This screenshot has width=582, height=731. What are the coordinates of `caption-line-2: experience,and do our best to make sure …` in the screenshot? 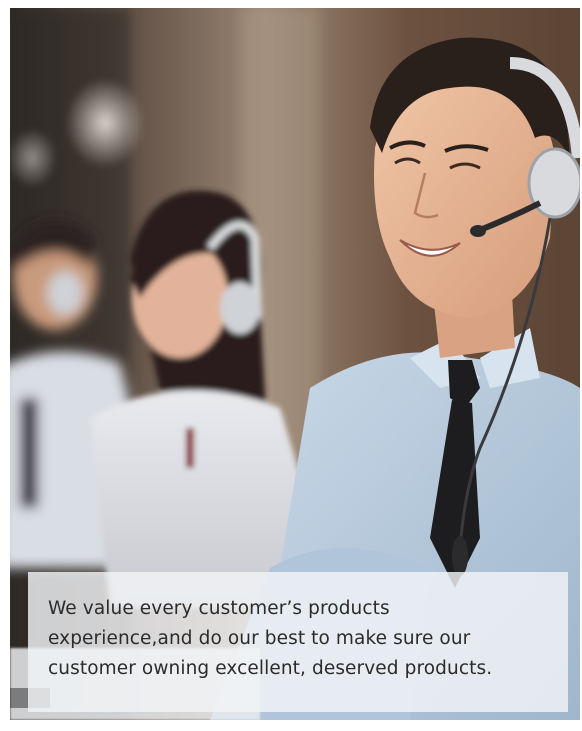 It's located at (259, 638).